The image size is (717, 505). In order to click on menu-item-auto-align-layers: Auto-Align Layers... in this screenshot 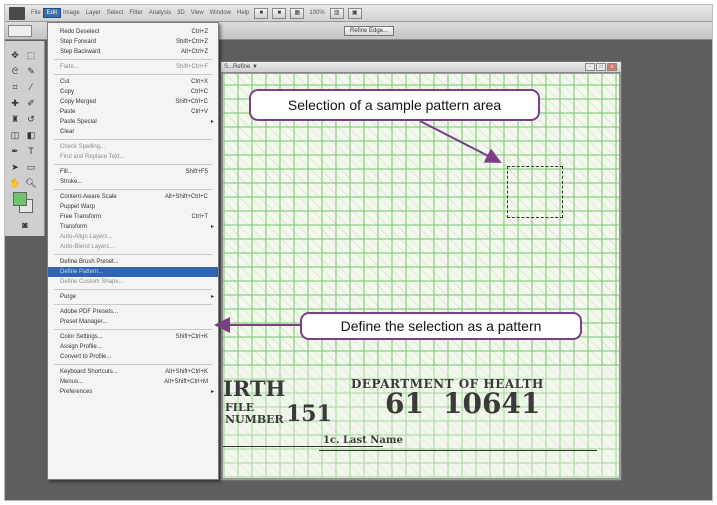, I will do `click(133, 237)`.